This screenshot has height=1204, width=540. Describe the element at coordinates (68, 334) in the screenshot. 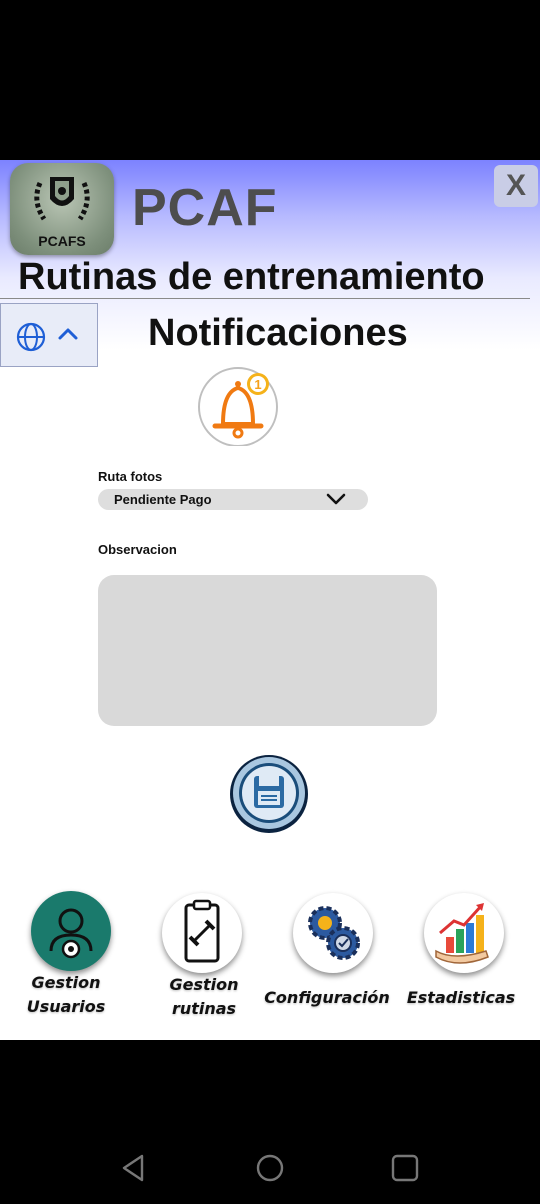

I see `chevron-up-icon` at that location.